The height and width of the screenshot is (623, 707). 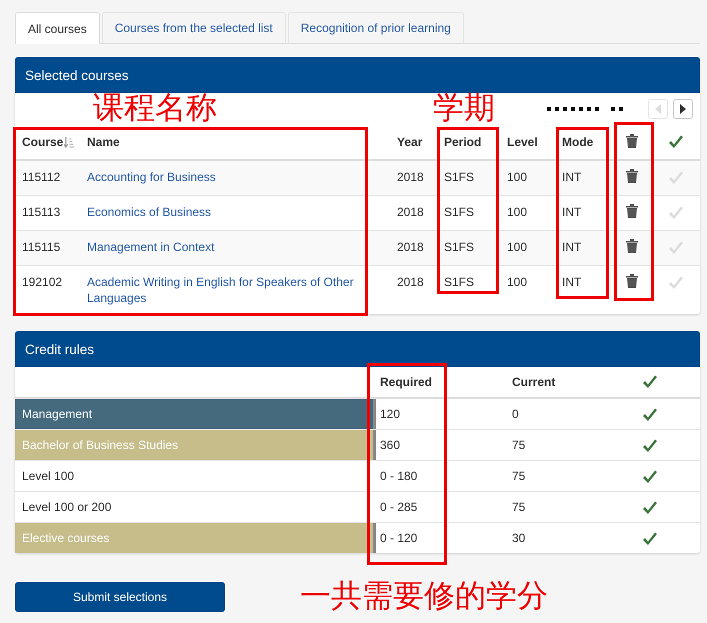 What do you see at coordinates (376, 27) in the screenshot?
I see `tab: Recognition of prior learning` at bounding box center [376, 27].